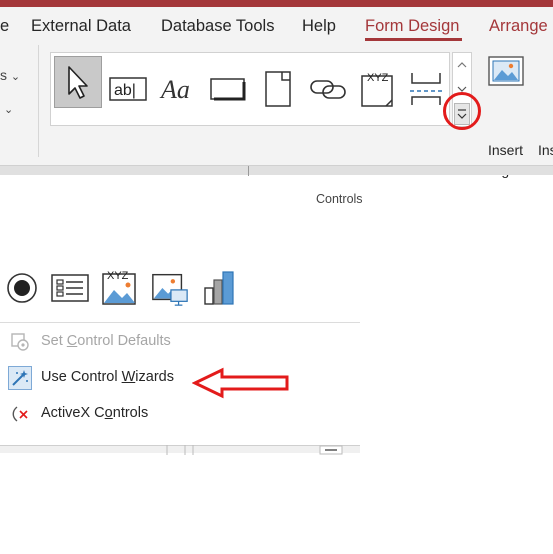 The height and width of the screenshot is (554, 553). I want to click on tab-database-tools: Database Tools, so click(217, 26).